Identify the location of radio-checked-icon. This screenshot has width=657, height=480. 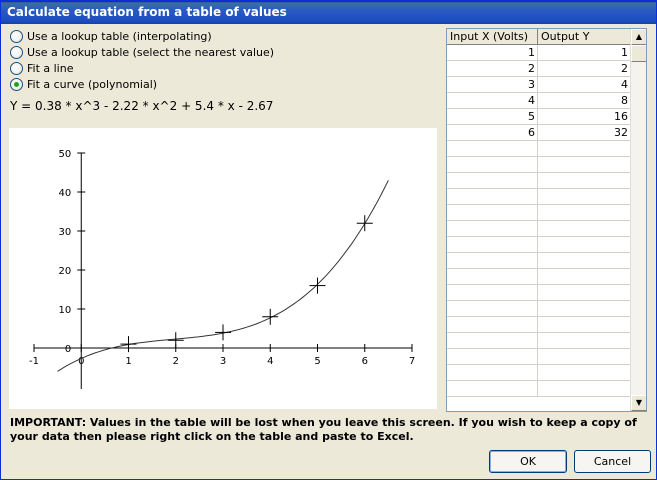
(16, 84).